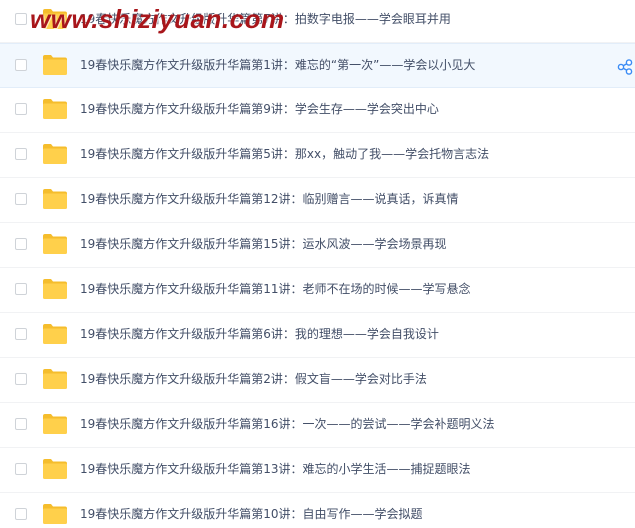 Image resolution: width=635 pixels, height=528 pixels. I want to click on file-row: 19春快乐魔方作文升级版升华篇第11讲：老师不在场的时候——学写悬念, so click(317, 290).